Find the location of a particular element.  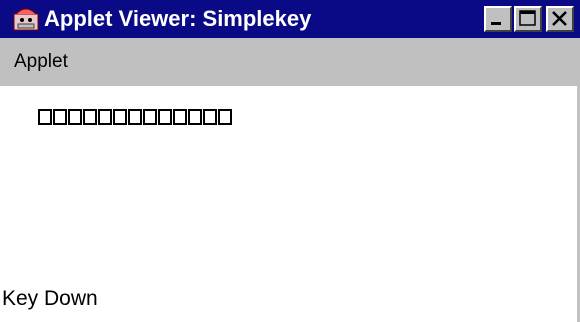

menu-bar: Applet is located at coordinates (290, 62).